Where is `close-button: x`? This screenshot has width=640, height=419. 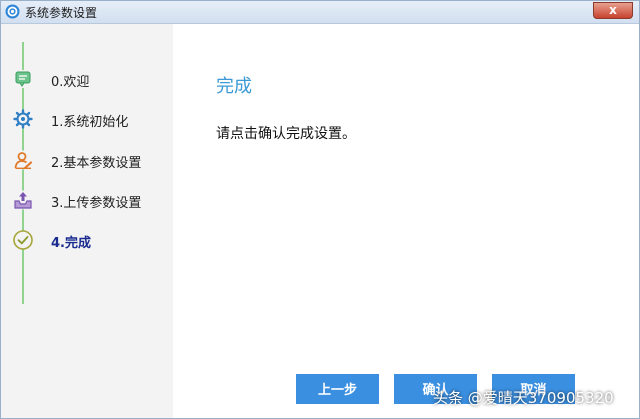
close-button: x is located at coordinates (613, 10).